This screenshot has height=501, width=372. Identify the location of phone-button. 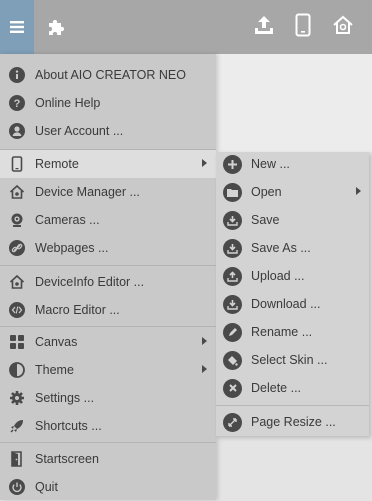
(303, 25).